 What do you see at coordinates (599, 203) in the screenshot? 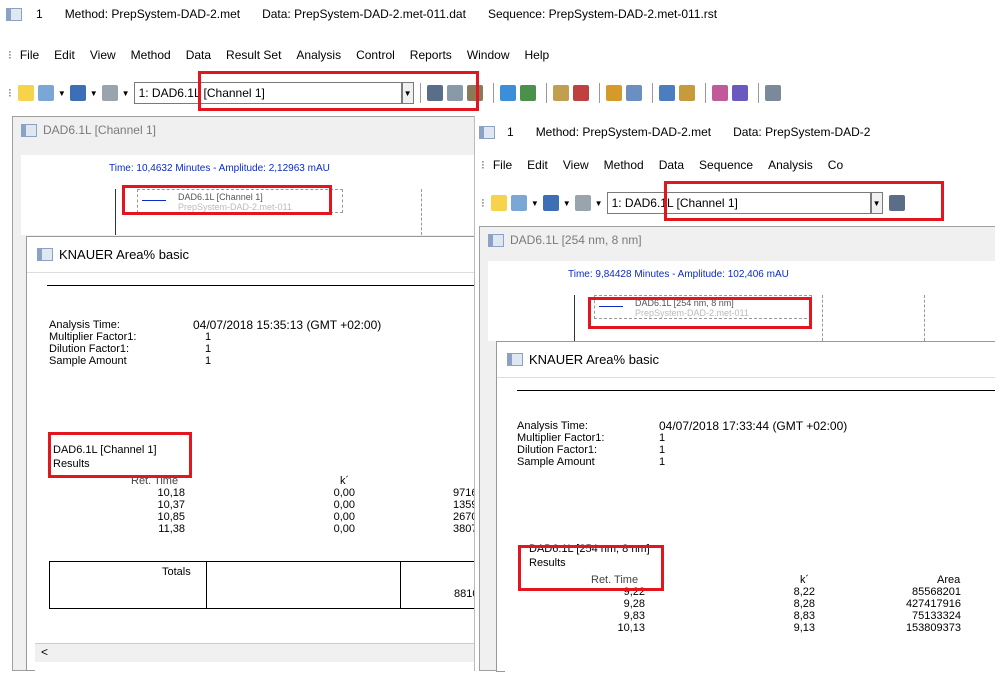
I see `right-print-dropdown-icon: ▼` at bounding box center [599, 203].